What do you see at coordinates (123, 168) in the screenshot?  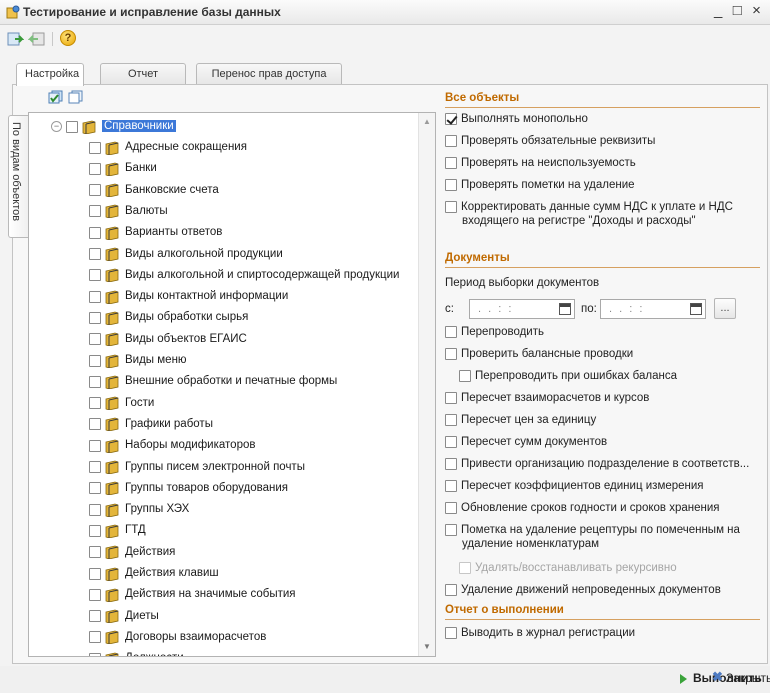 I see `tree-row: Банки` at bounding box center [123, 168].